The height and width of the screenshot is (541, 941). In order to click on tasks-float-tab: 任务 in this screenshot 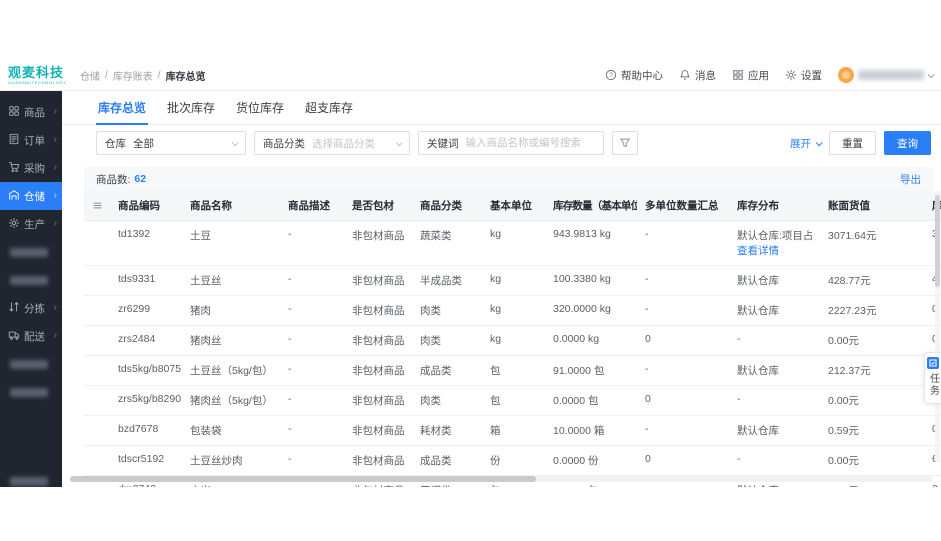, I will do `click(932, 378)`.